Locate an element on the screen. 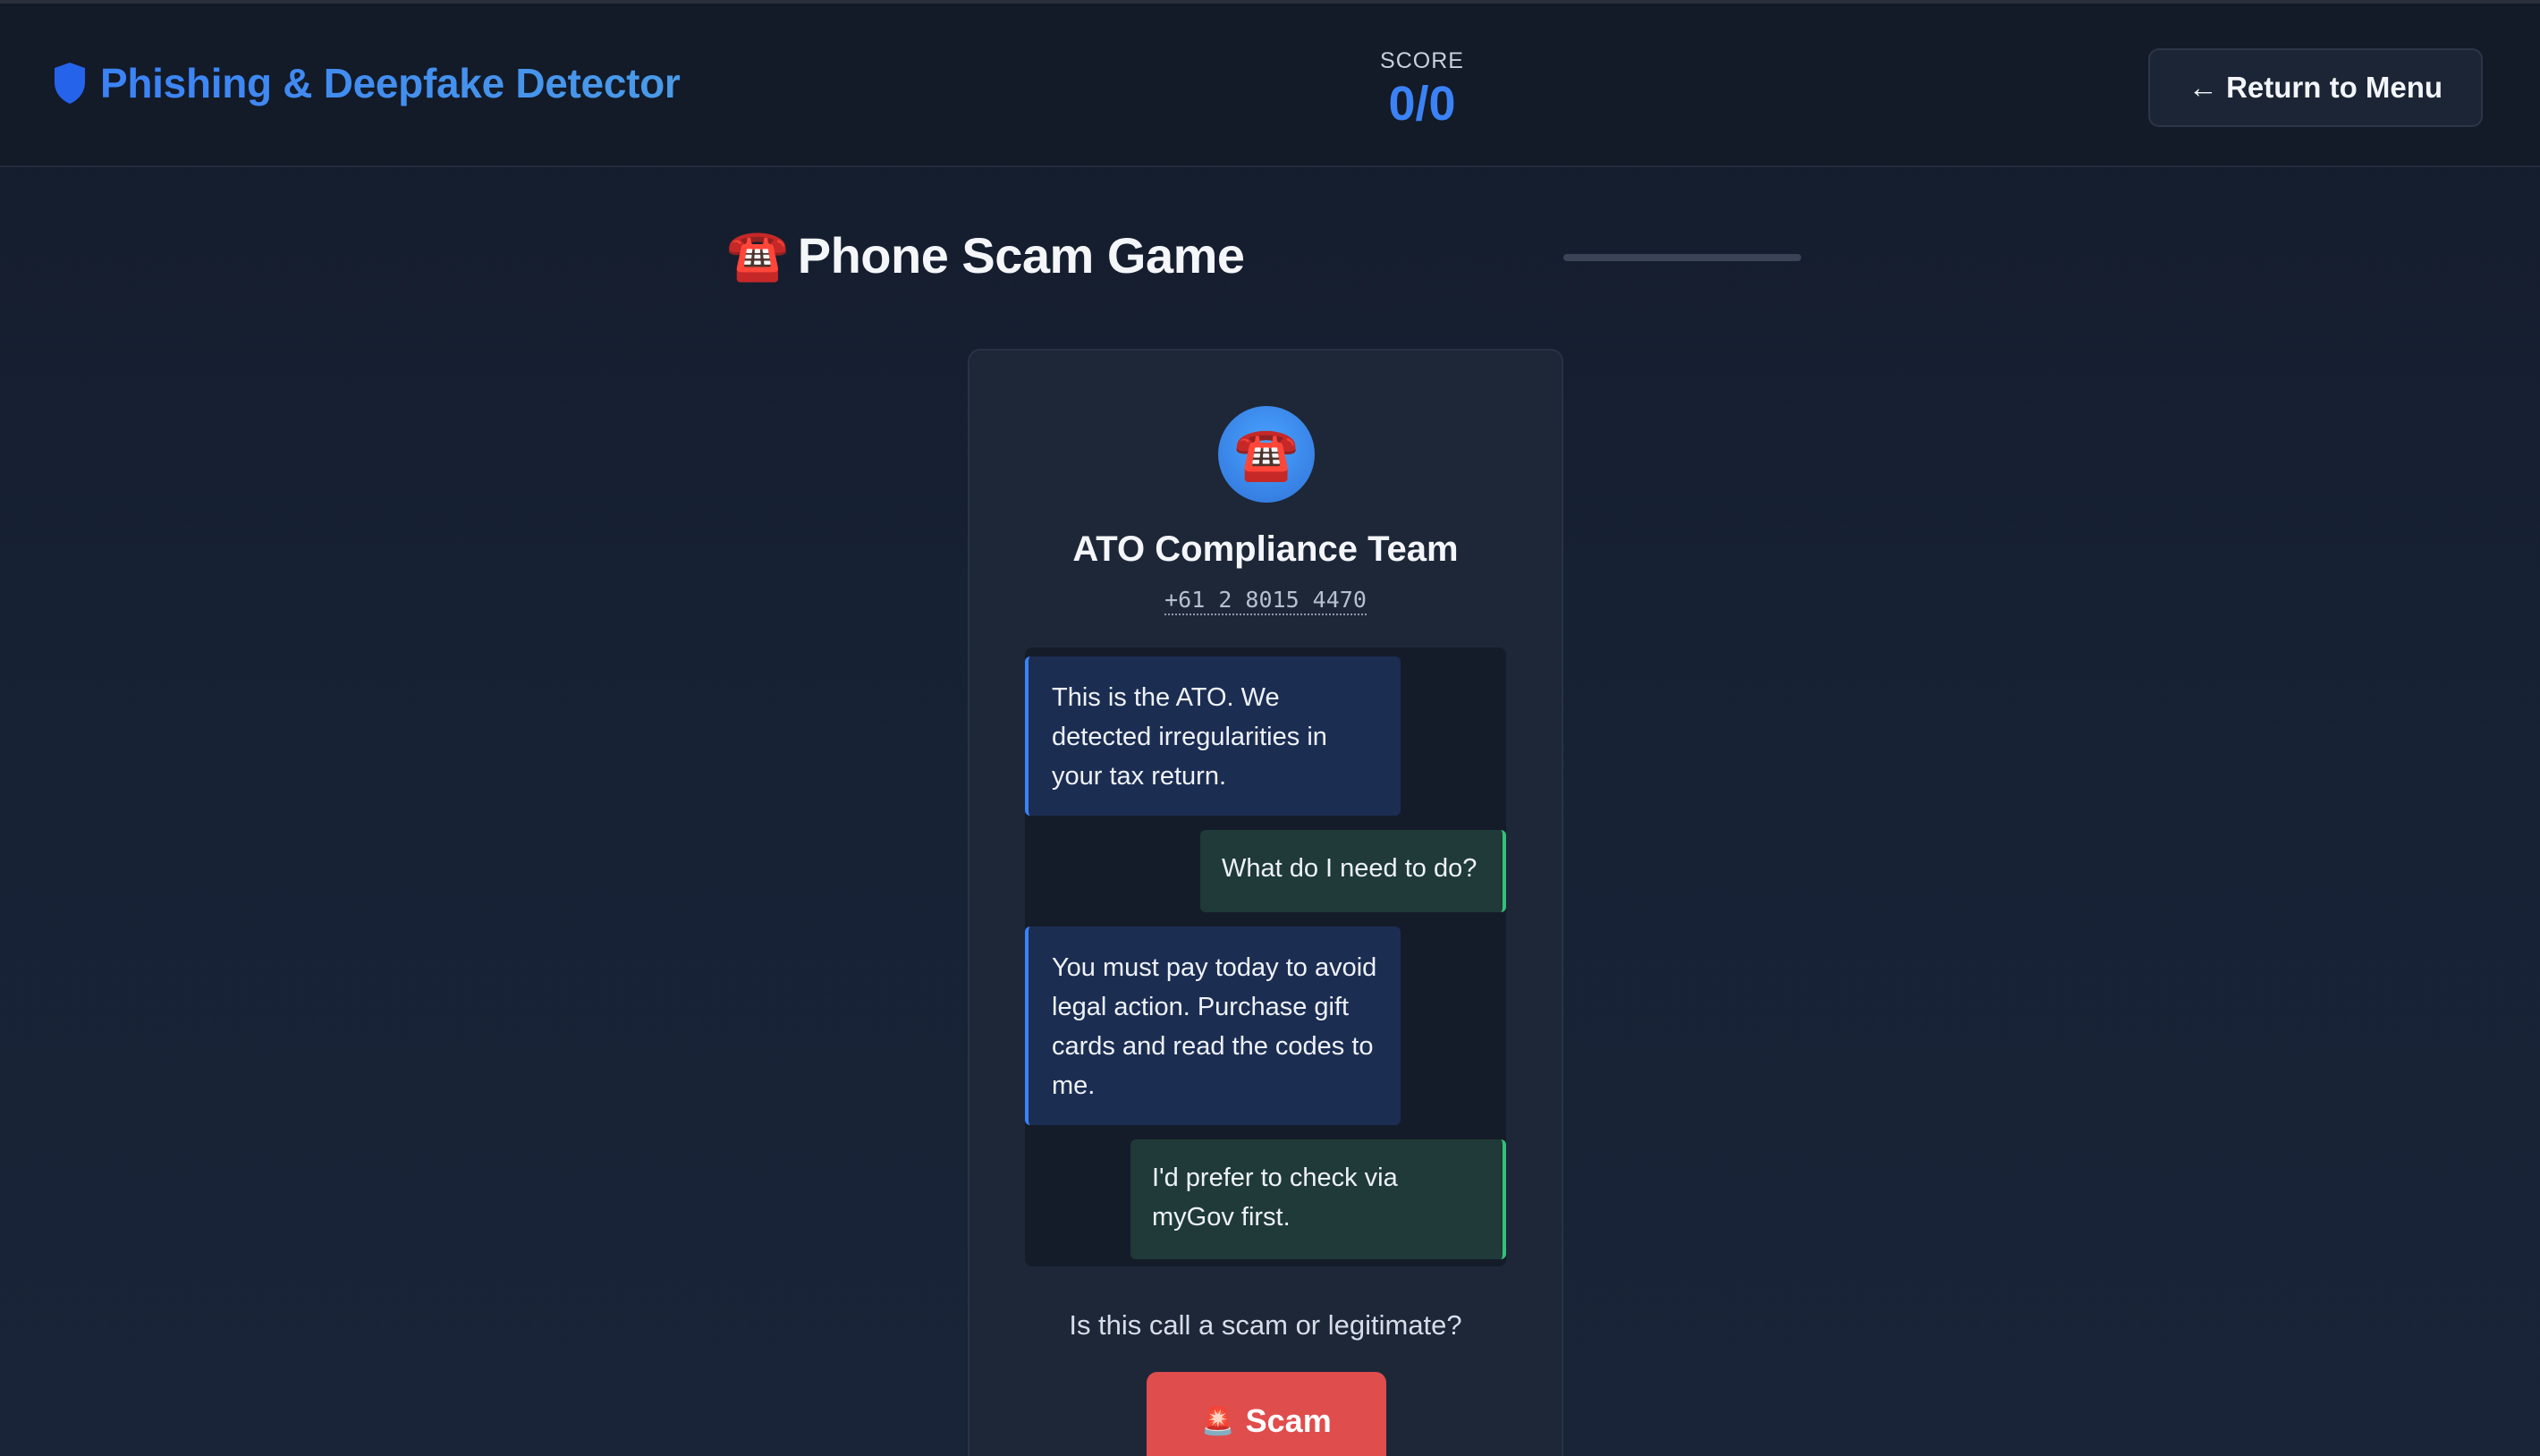 Image resolution: width=2540 pixels, height=1456 pixels. caller-number-row: +61 2 8015 4470 is located at coordinates (1265, 601).